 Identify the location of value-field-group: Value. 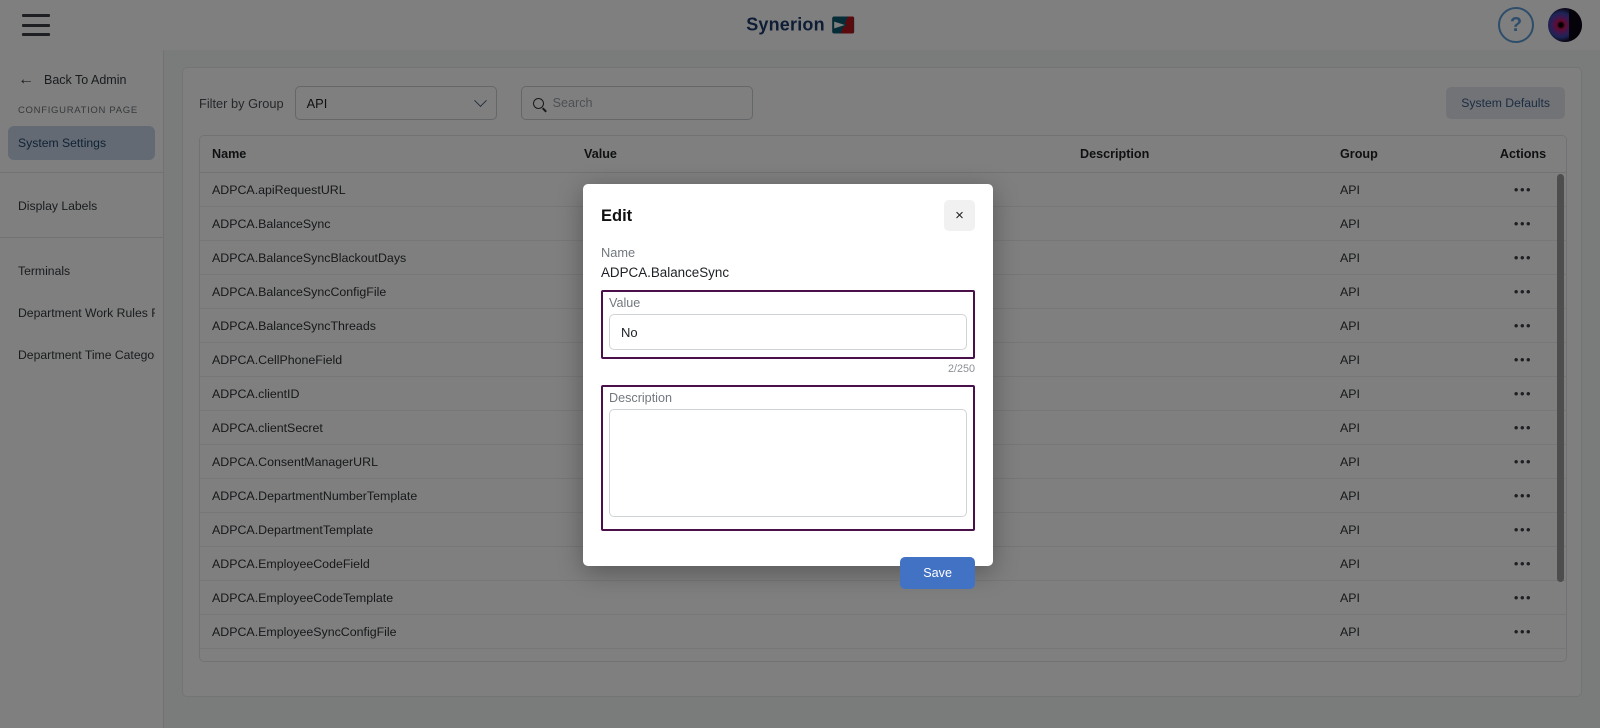
(788, 324).